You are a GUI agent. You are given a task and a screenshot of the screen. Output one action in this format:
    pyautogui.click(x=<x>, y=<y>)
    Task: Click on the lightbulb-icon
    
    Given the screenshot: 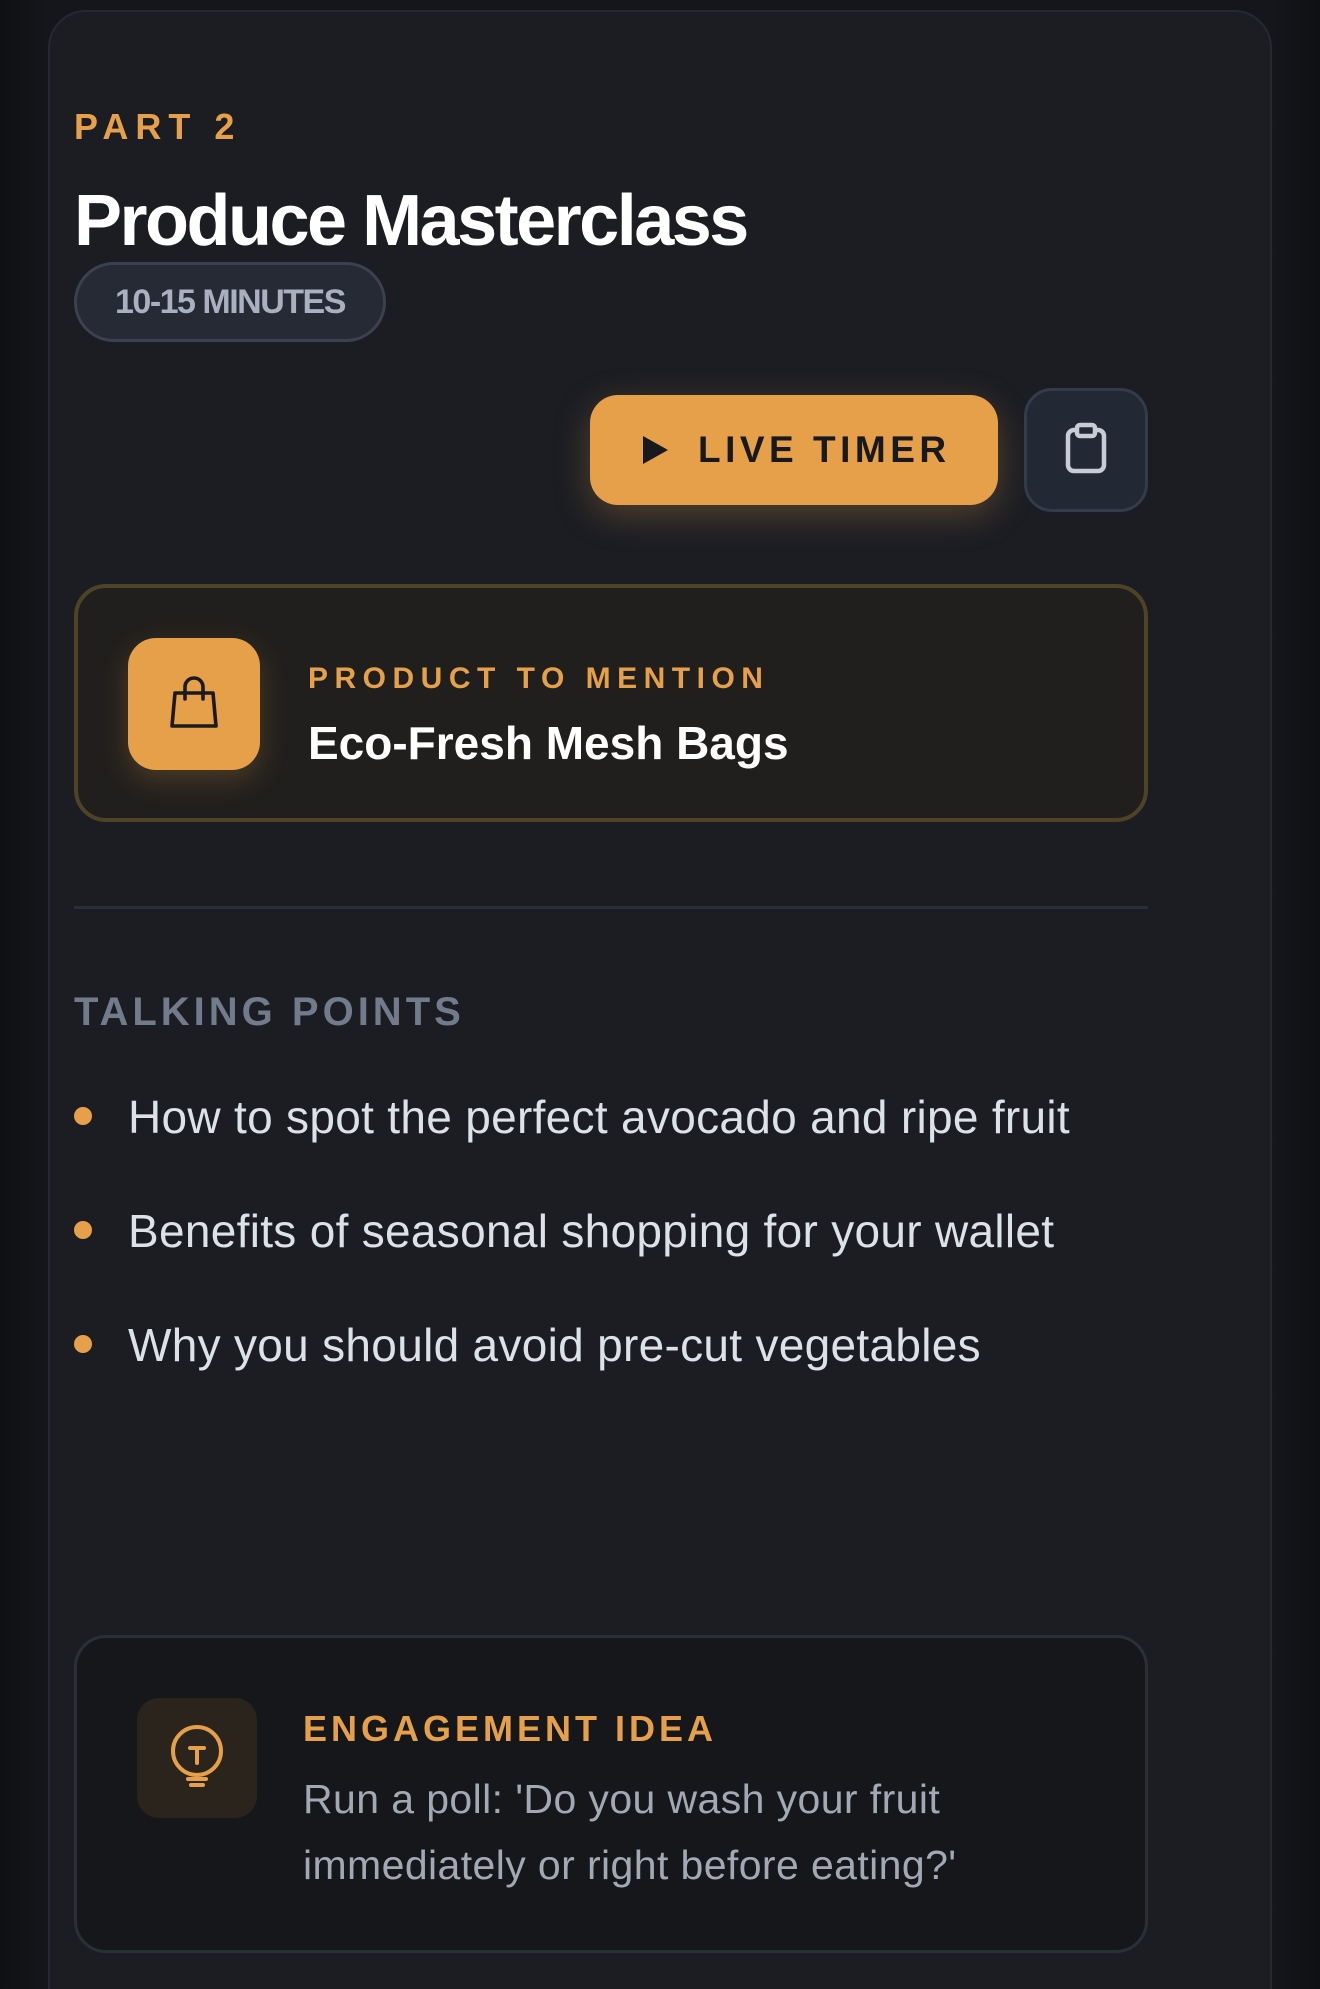 What is the action you would take?
    pyautogui.click(x=197, y=1758)
    